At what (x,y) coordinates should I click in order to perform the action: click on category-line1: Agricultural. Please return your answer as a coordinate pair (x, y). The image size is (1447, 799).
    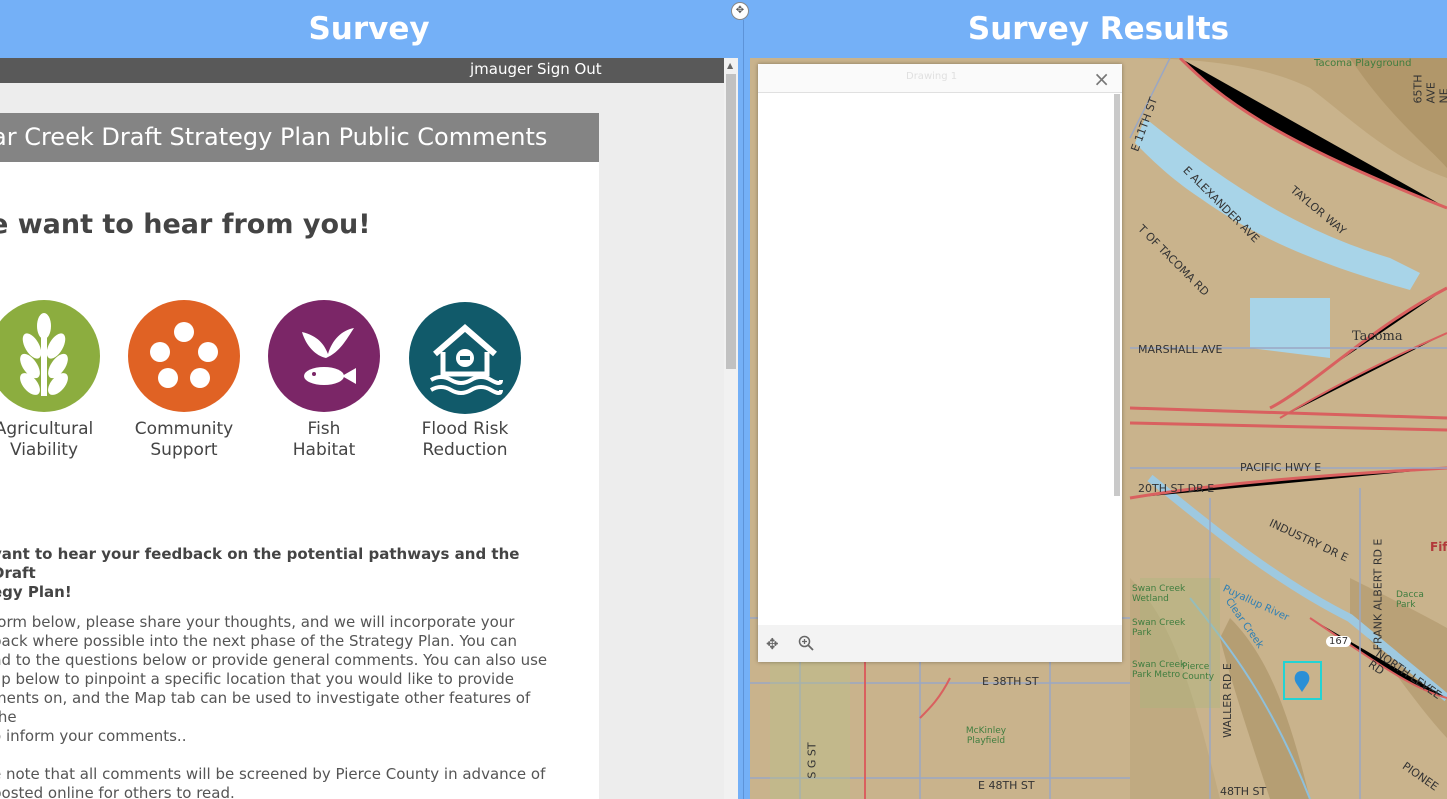
    Looking at the image, I should click on (47, 429).